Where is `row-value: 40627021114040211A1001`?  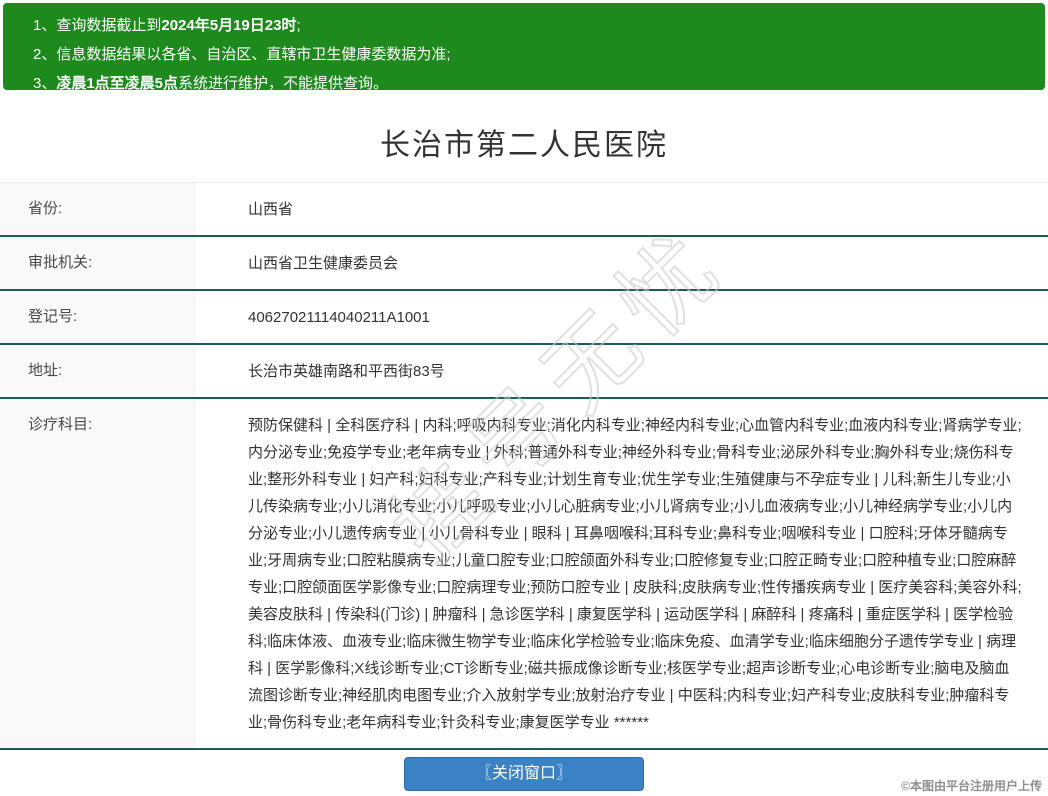
row-value: 40627021114040211A1001 is located at coordinates (621, 317).